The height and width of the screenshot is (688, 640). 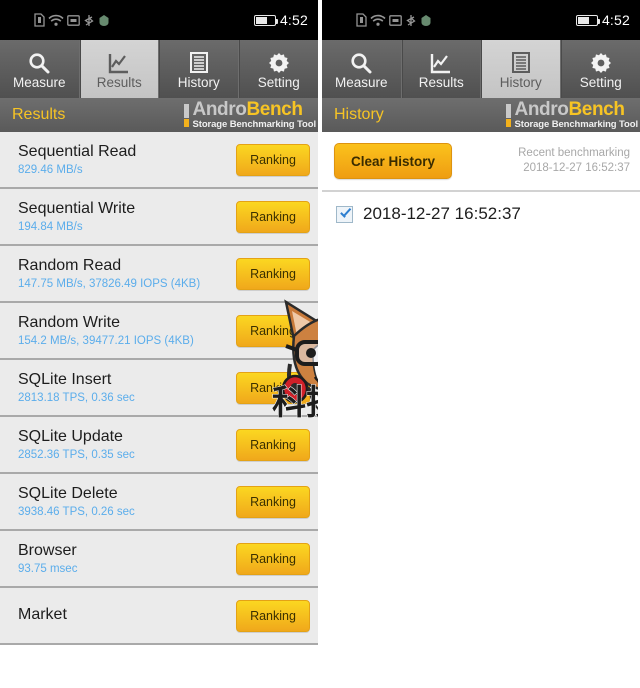 What do you see at coordinates (50, 169) in the screenshot?
I see `result-value: 829.46 MB/s` at bounding box center [50, 169].